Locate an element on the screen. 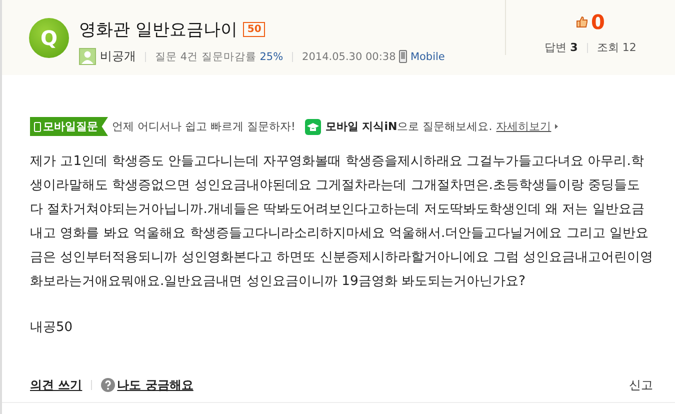 The height and width of the screenshot is (414, 675). help-icon is located at coordinates (108, 385).